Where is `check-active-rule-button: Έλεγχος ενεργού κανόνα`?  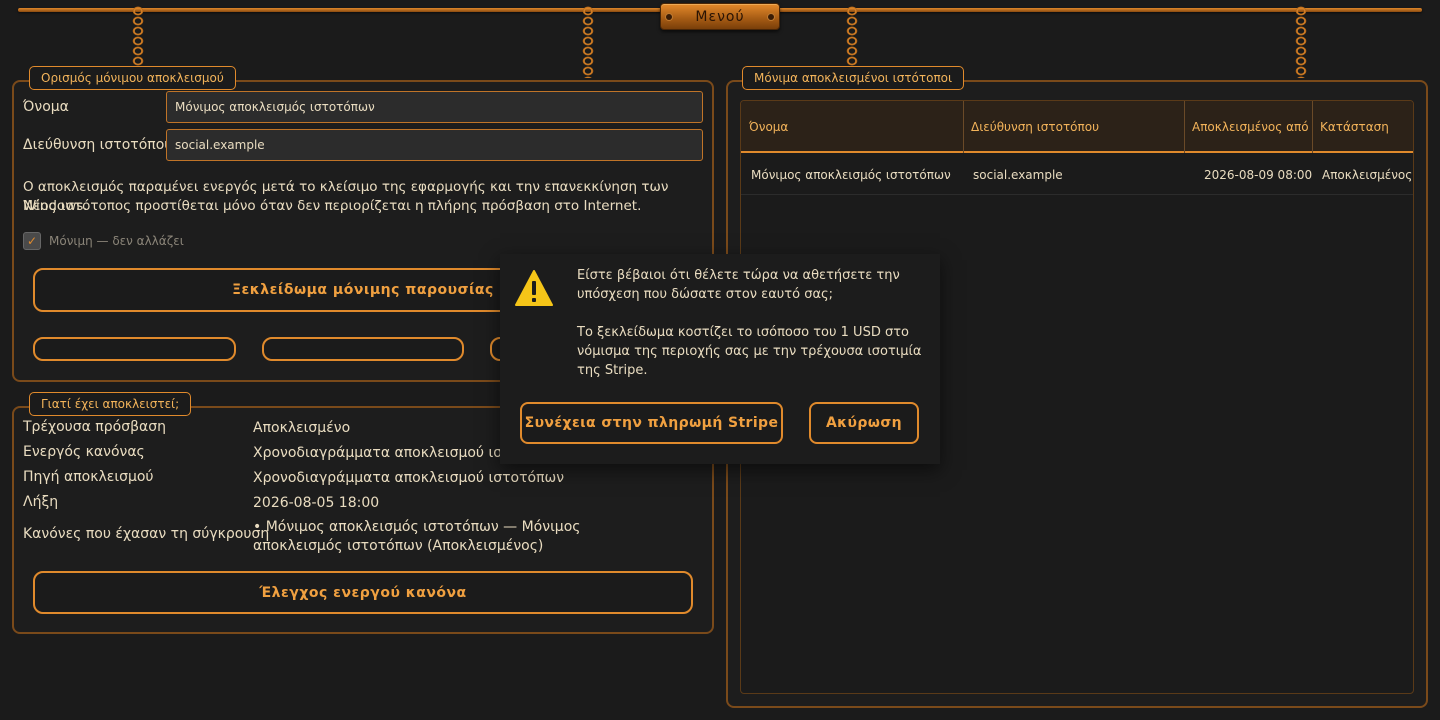 check-active-rule-button: Έλεγχος ενεργού κανόνα is located at coordinates (363, 592).